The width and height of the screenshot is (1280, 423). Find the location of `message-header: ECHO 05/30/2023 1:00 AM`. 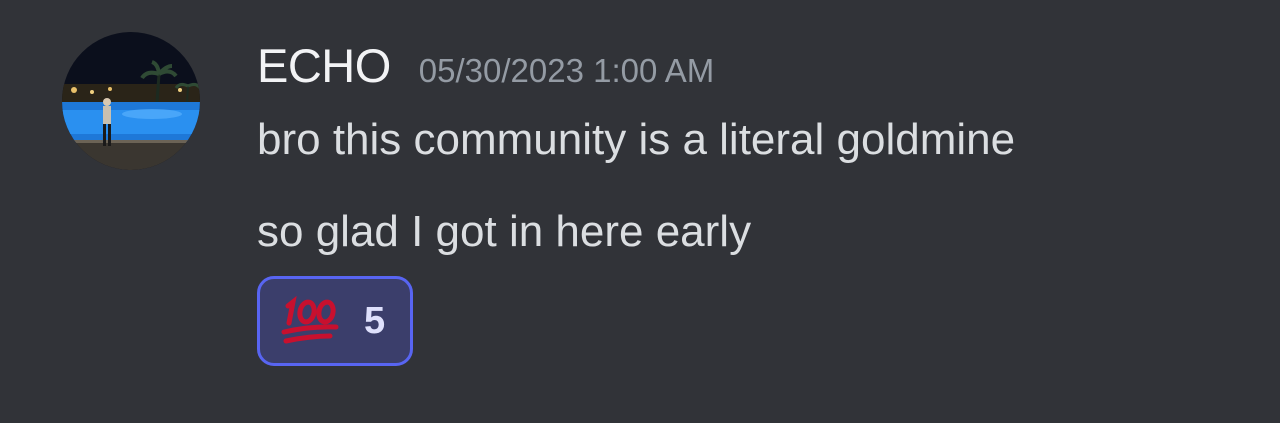

message-header: ECHO 05/30/2023 1:00 AM is located at coordinates (748, 66).